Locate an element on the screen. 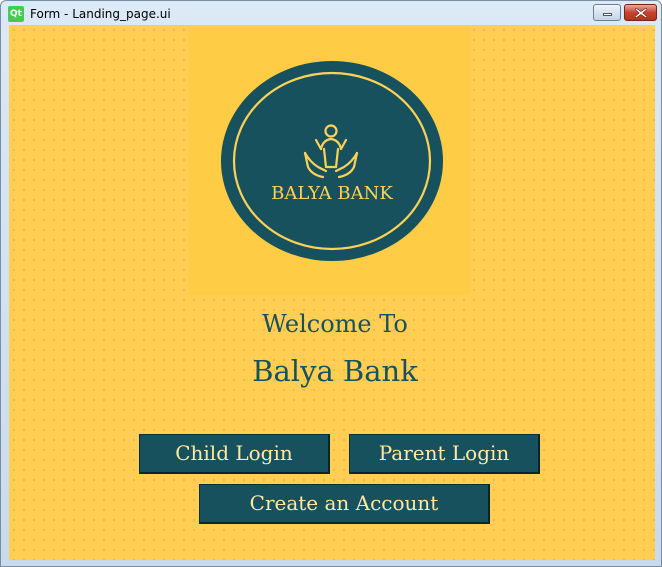  window-title: Form - Landing_page.ui is located at coordinates (100, 14).